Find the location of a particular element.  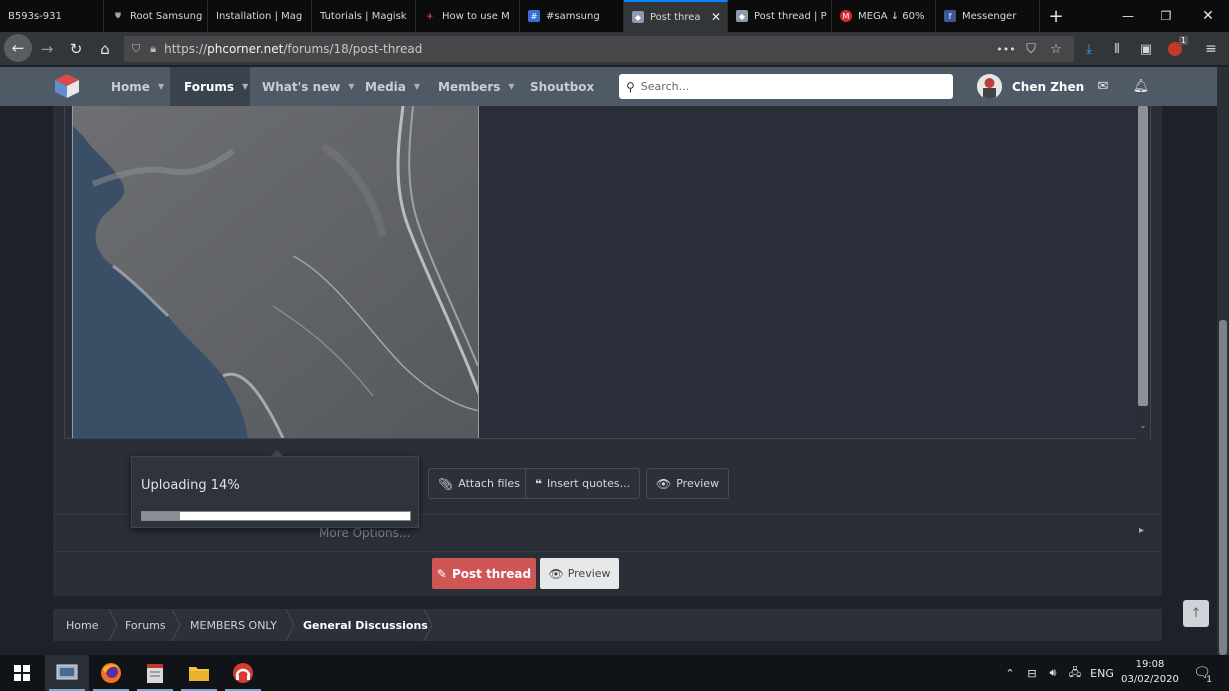

hamburger-menu-icon: ≡ is located at coordinates (1211, 49).